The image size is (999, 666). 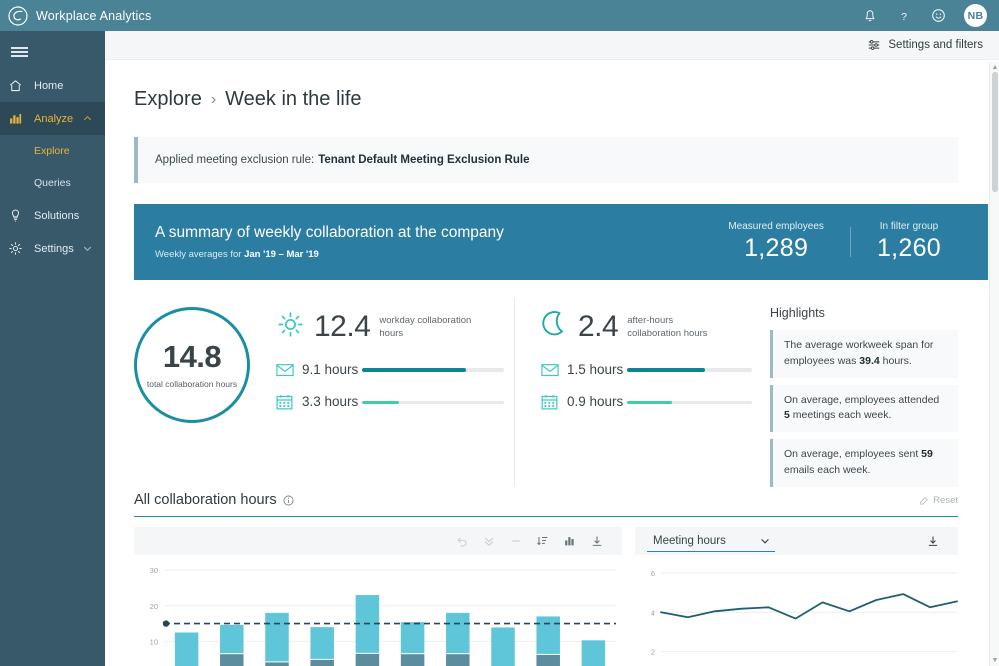 What do you see at coordinates (499, 15) in the screenshot?
I see `top-bar: Workplace Analytics ? NB` at bounding box center [499, 15].